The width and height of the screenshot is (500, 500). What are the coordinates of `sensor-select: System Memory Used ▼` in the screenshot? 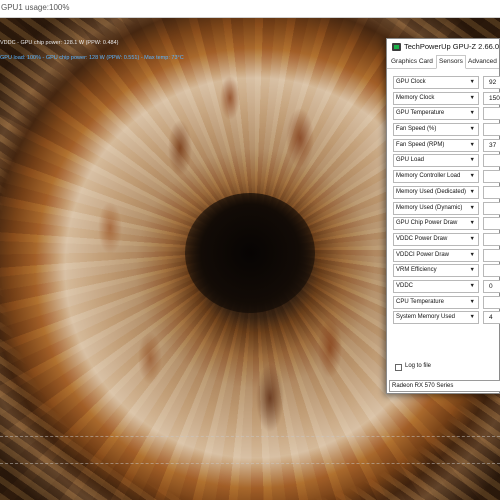 It's located at (436, 318).